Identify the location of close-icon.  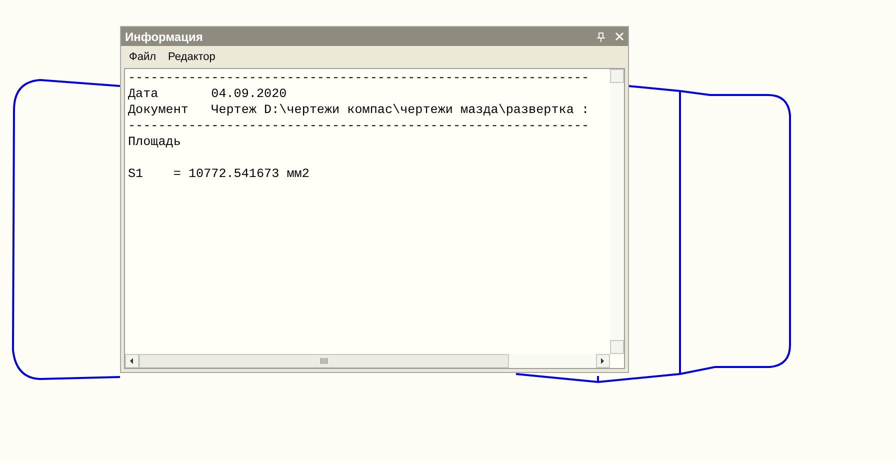
(619, 36).